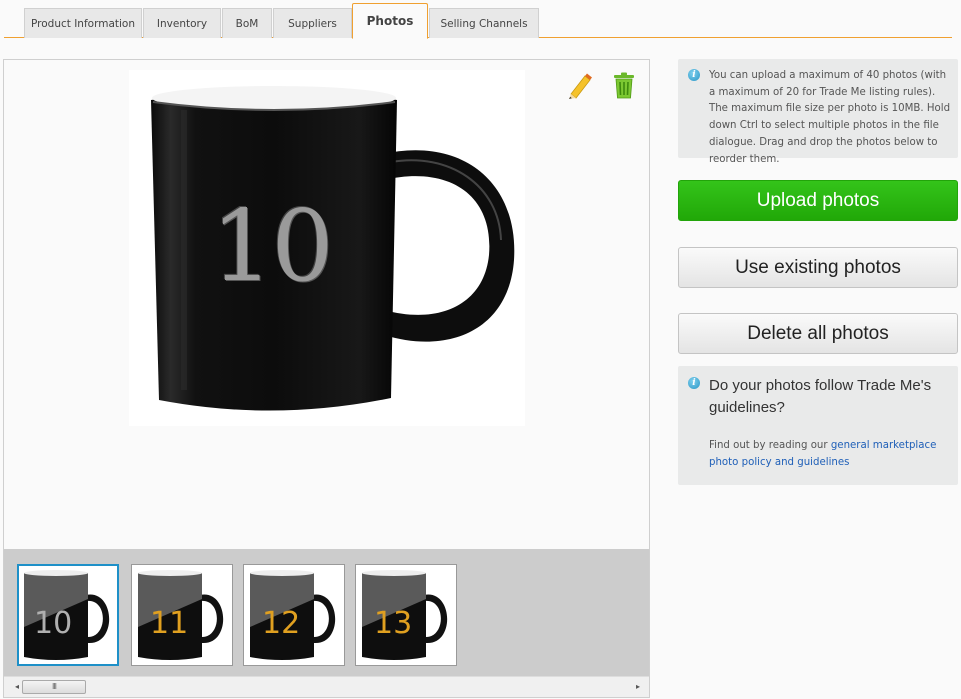 The height and width of the screenshot is (699, 961). Describe the element at coordinates (281, 623) in the screenshot. I see `thumbnail-number: 12` at that location.